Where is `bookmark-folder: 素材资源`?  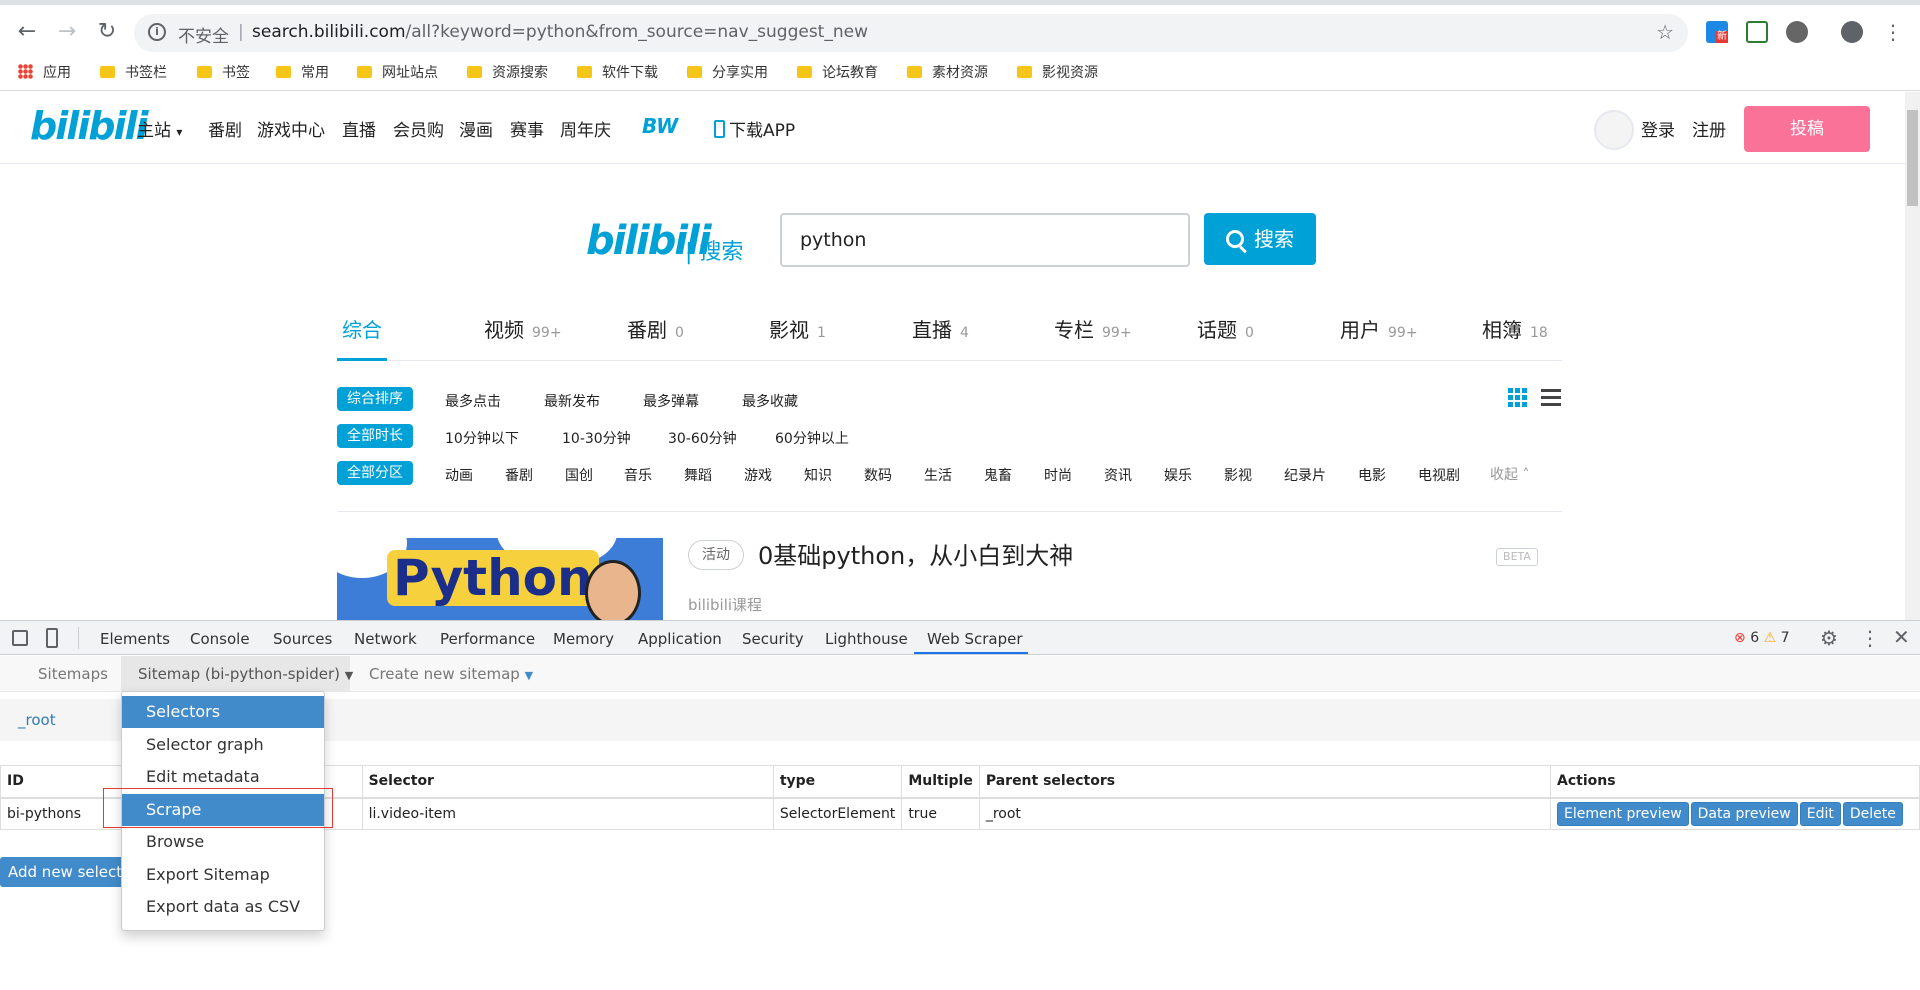 bookmark-folder: 素材资源 is located at coordinates (947, 73).